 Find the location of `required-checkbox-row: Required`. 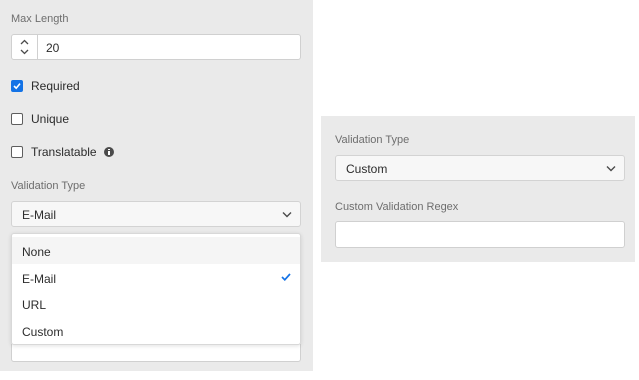

required-checkbox-row: Required is located at coordinates (45, 86).